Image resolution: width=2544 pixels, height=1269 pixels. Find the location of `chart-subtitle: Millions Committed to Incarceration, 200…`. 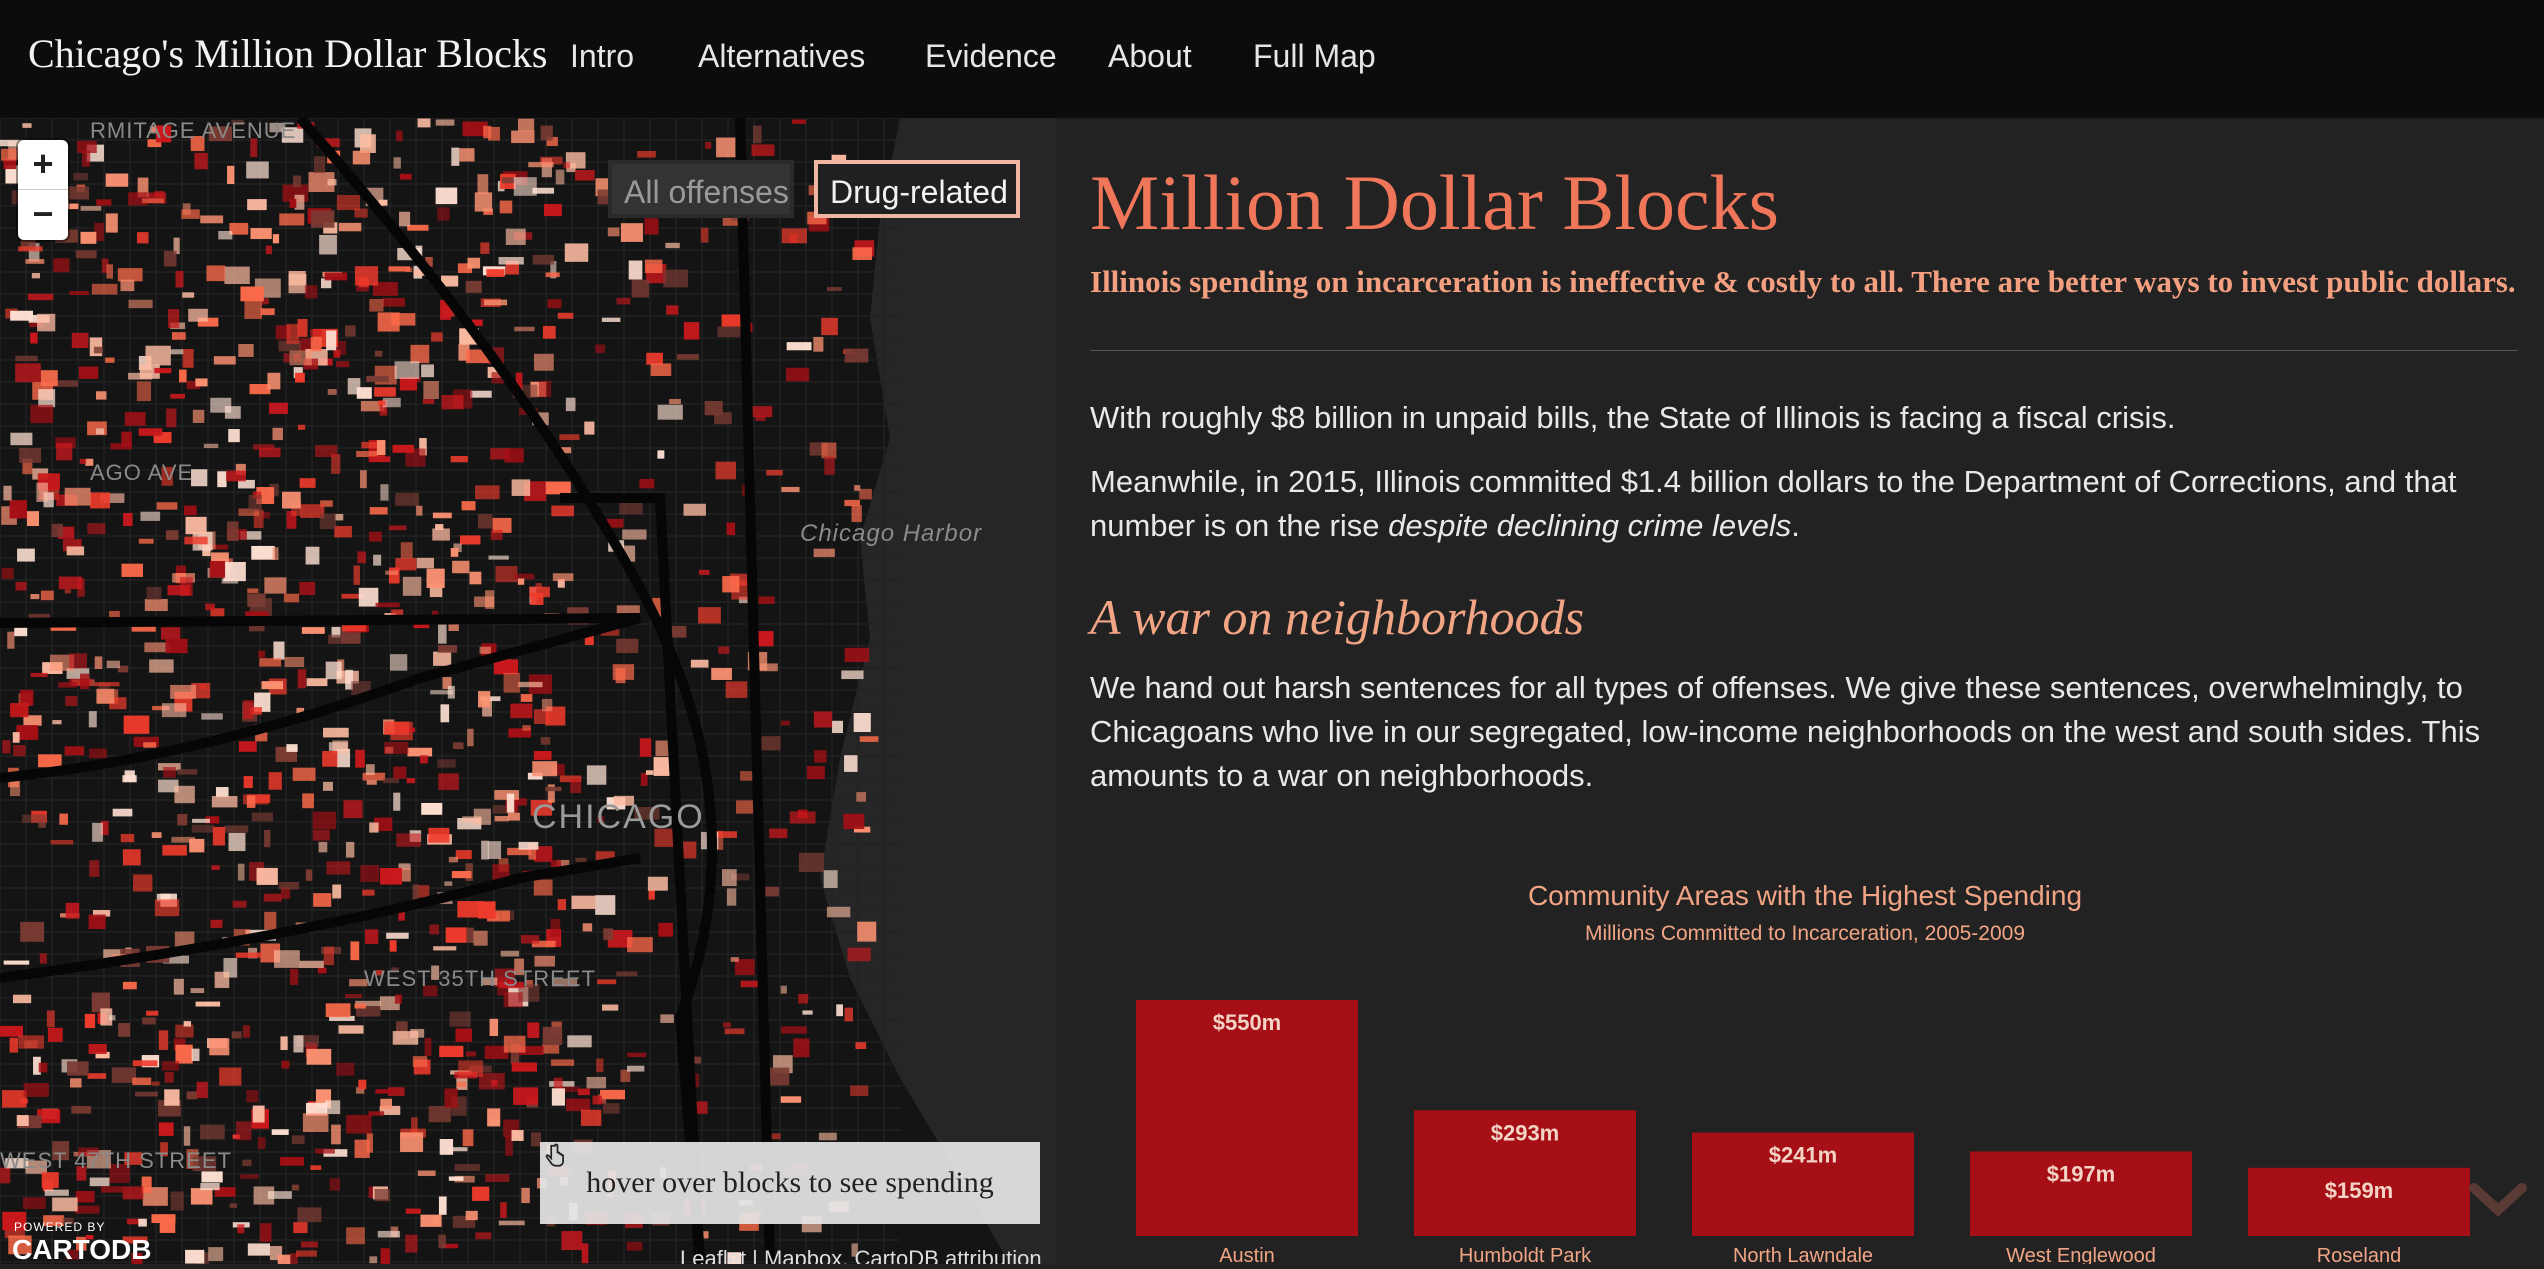

chart-subtitle: Millions Committed to Incarceration, 200… is located at coordinates (1805, 933).